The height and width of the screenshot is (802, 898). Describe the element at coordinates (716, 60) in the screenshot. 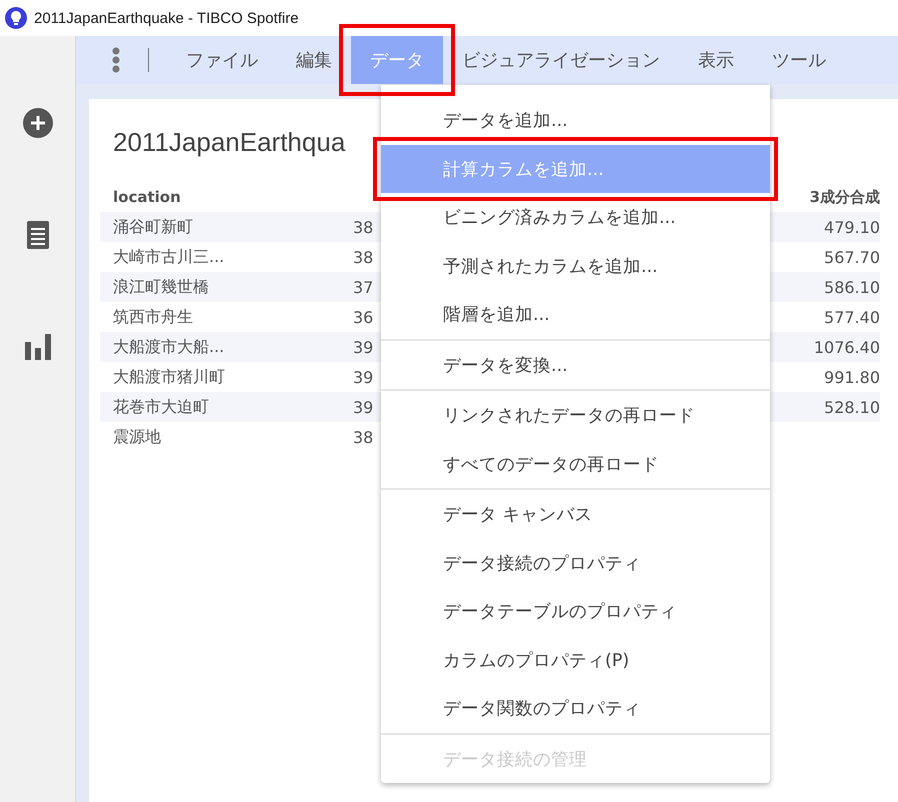

I see `menu-tab: 表示` at that location.